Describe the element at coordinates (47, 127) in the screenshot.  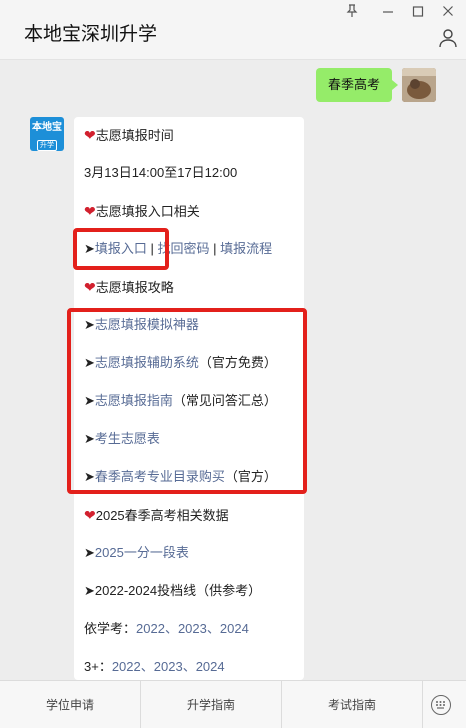
I see `avatar-logo-text: 本地宝` at that location.